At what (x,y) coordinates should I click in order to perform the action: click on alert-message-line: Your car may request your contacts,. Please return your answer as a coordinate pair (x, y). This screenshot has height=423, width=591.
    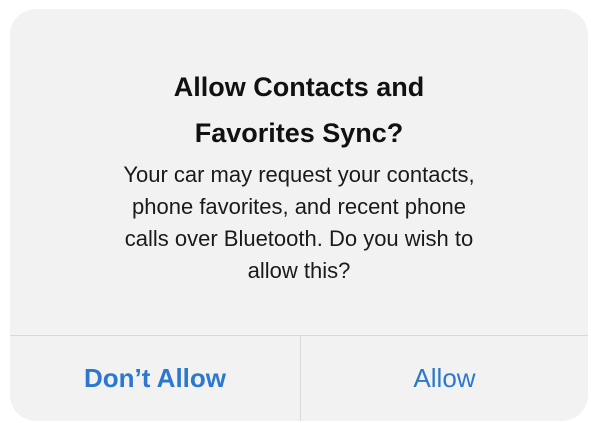
    Looking at the image, I should click on (299, 174).